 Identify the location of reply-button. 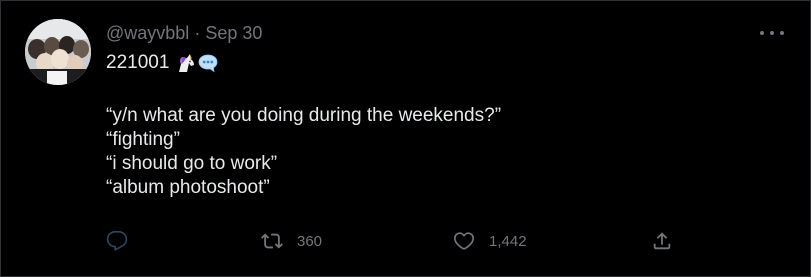
(117, 241).